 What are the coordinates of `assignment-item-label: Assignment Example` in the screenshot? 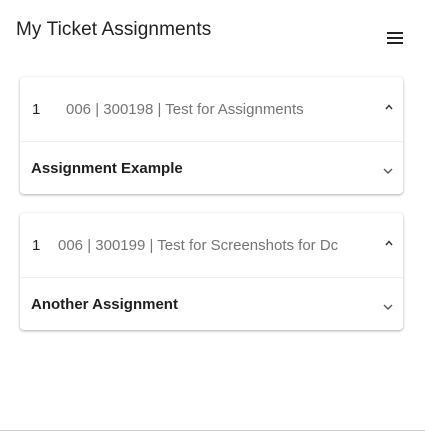 It's located at (107, 168).